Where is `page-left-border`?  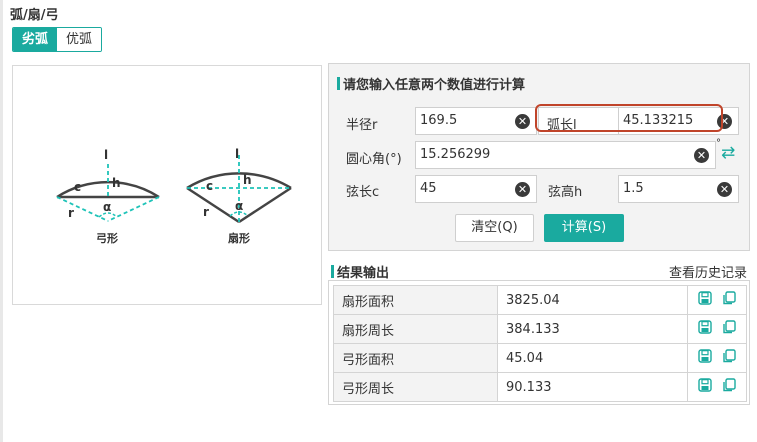
page-left-border is located at coordinates (1, 221).